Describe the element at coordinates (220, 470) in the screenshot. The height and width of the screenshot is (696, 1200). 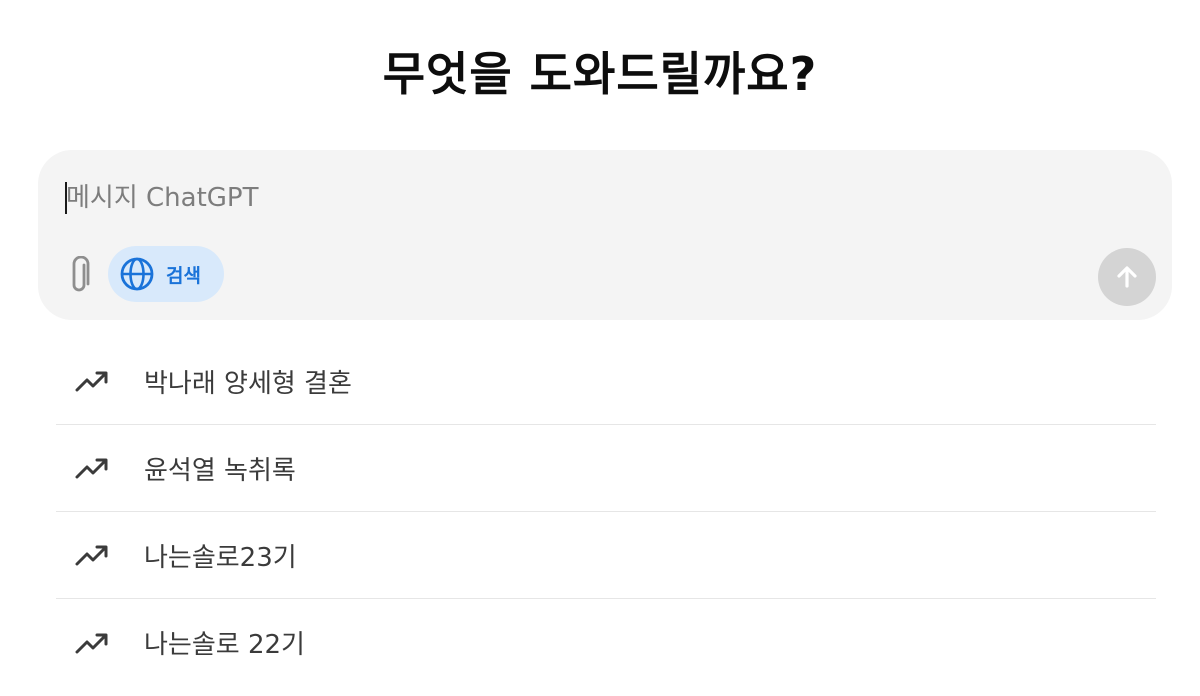
I see `suggestion-label: 윤석열 녹취록` at that location.